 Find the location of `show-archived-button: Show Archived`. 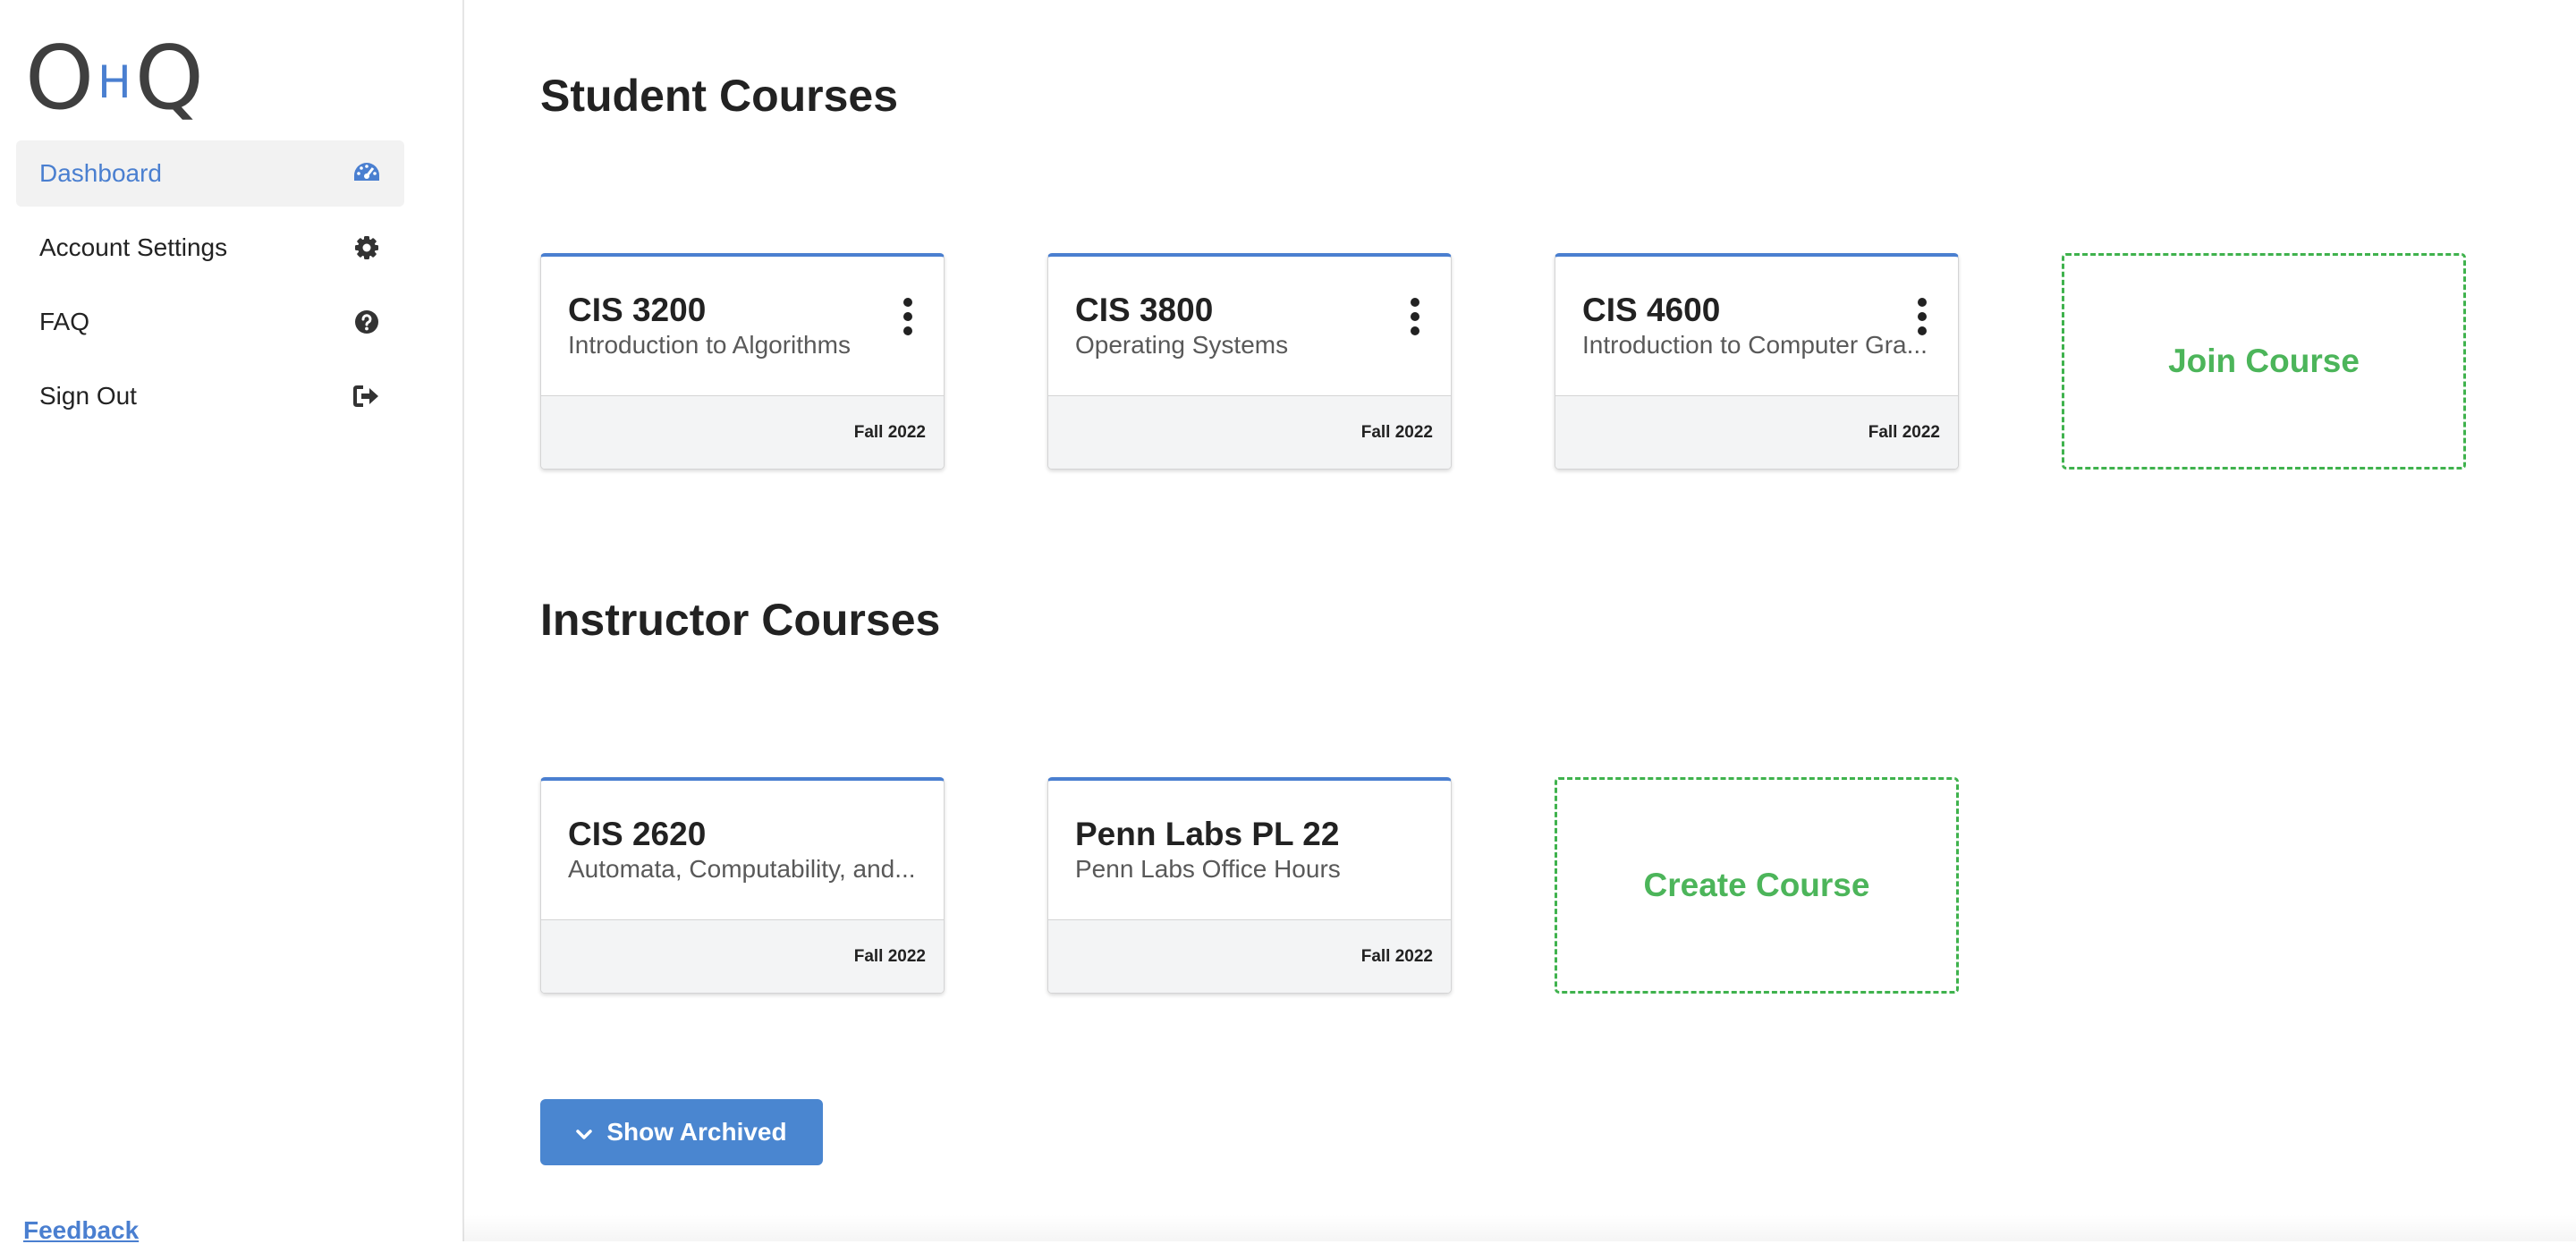

show-archived-button: Show Archived is located at coordinates (681, 1132).